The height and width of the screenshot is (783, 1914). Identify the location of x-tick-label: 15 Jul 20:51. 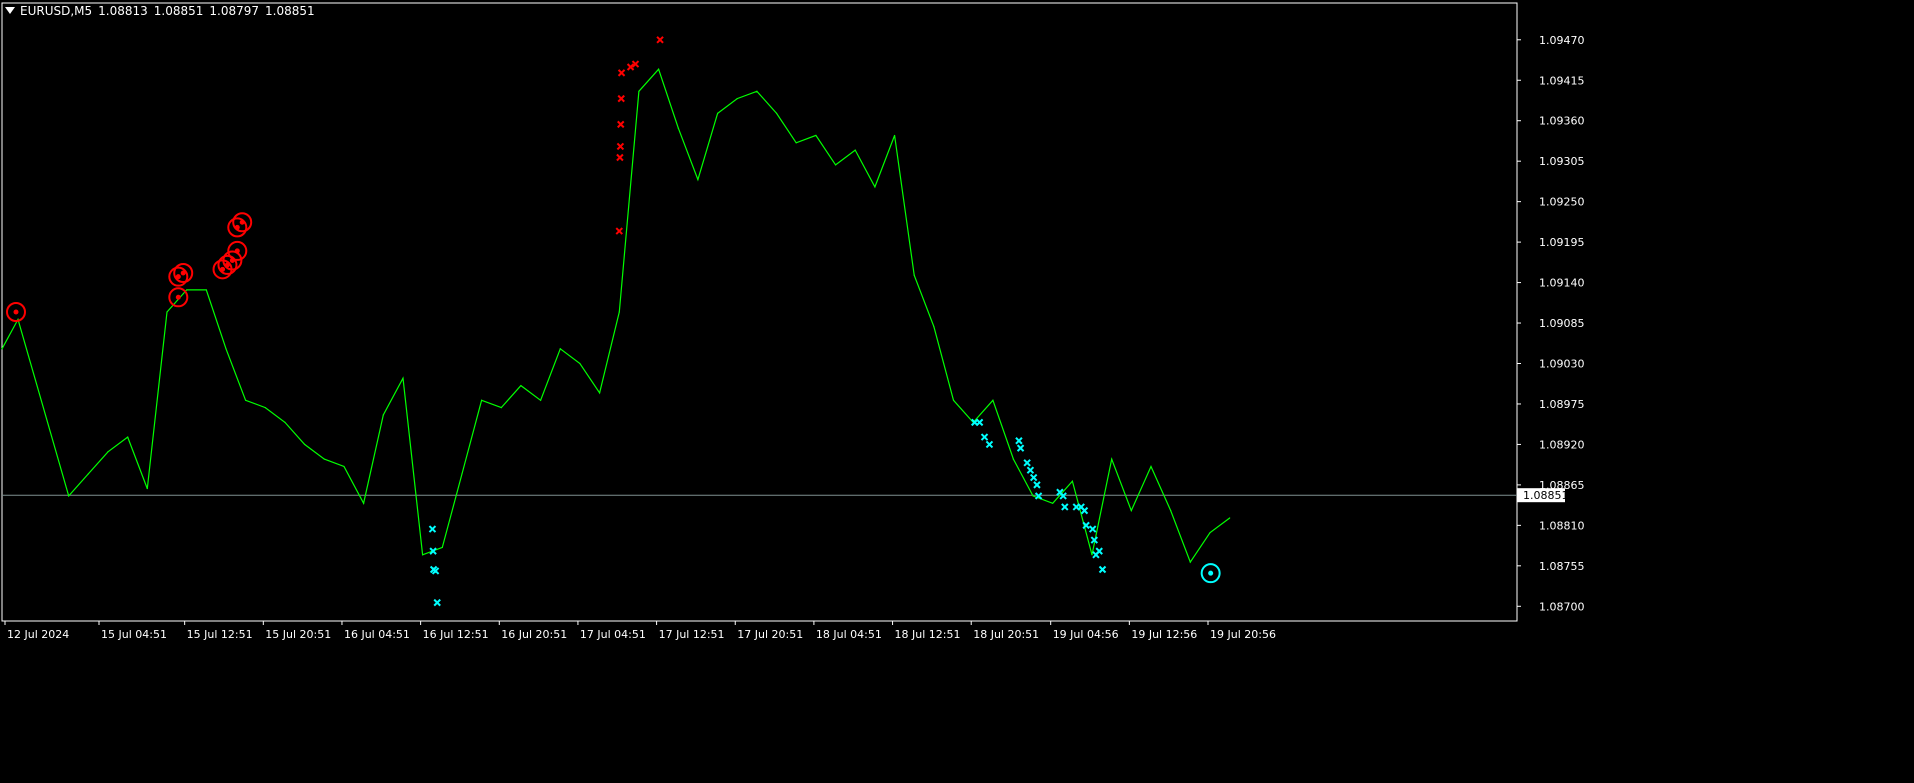
(298, 634).